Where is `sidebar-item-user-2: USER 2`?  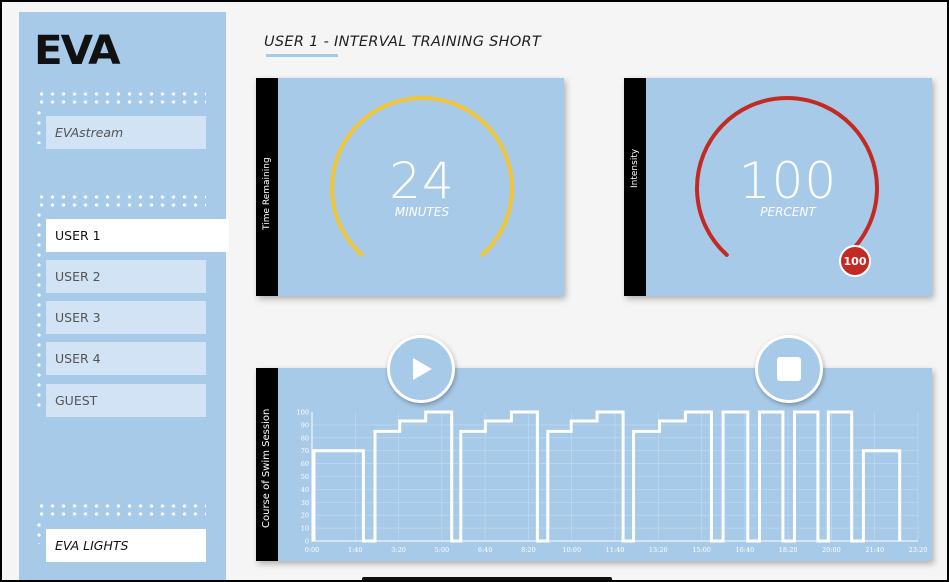 sidebar-item-user-2: USER 2 is located at coordinates (126, 276).